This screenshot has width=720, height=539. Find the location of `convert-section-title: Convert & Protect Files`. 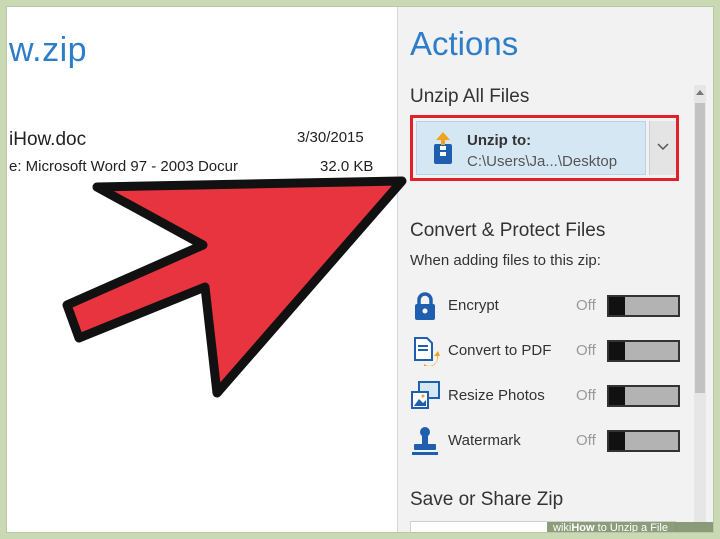

convert-section-title: Convert & Protect Files is located at coordinates (508, 230).